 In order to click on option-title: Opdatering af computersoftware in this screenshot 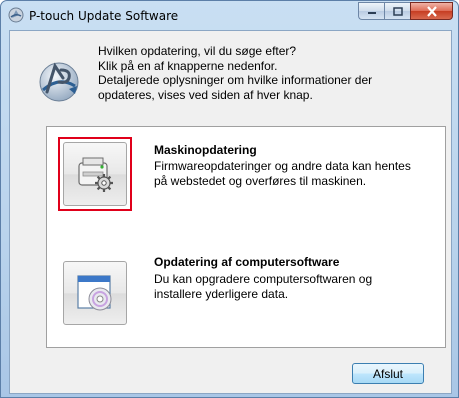, I will do `click(247, 262)`.